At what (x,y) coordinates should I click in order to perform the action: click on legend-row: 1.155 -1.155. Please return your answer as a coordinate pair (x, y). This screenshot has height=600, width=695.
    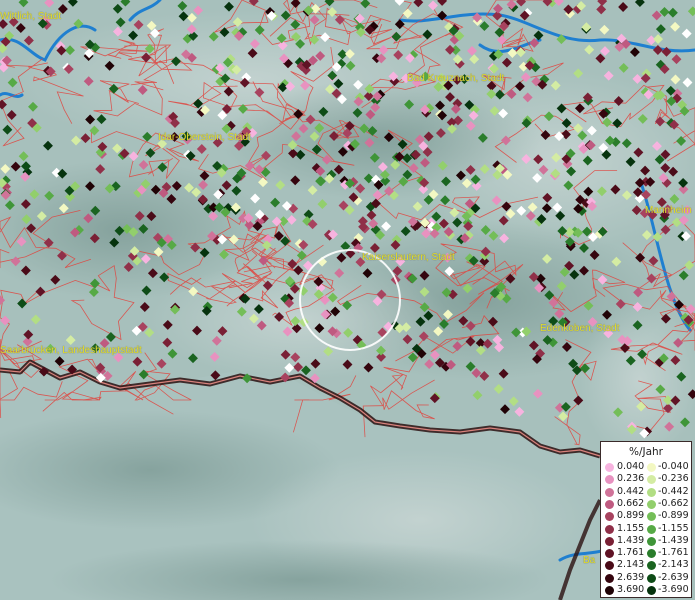
    Looking at the image, I should click on (647, 529).